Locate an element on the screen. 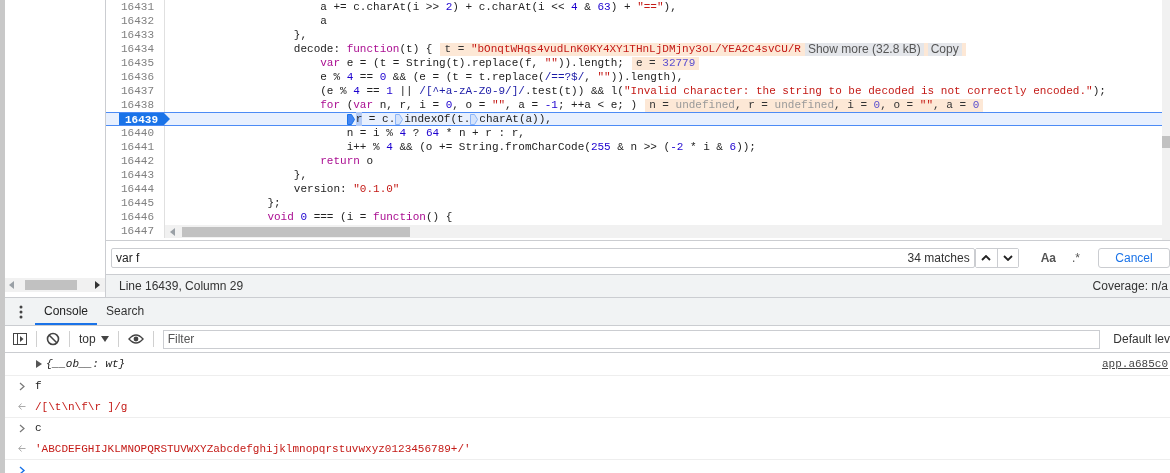  eye-icon is located at coordinates (135, 339).